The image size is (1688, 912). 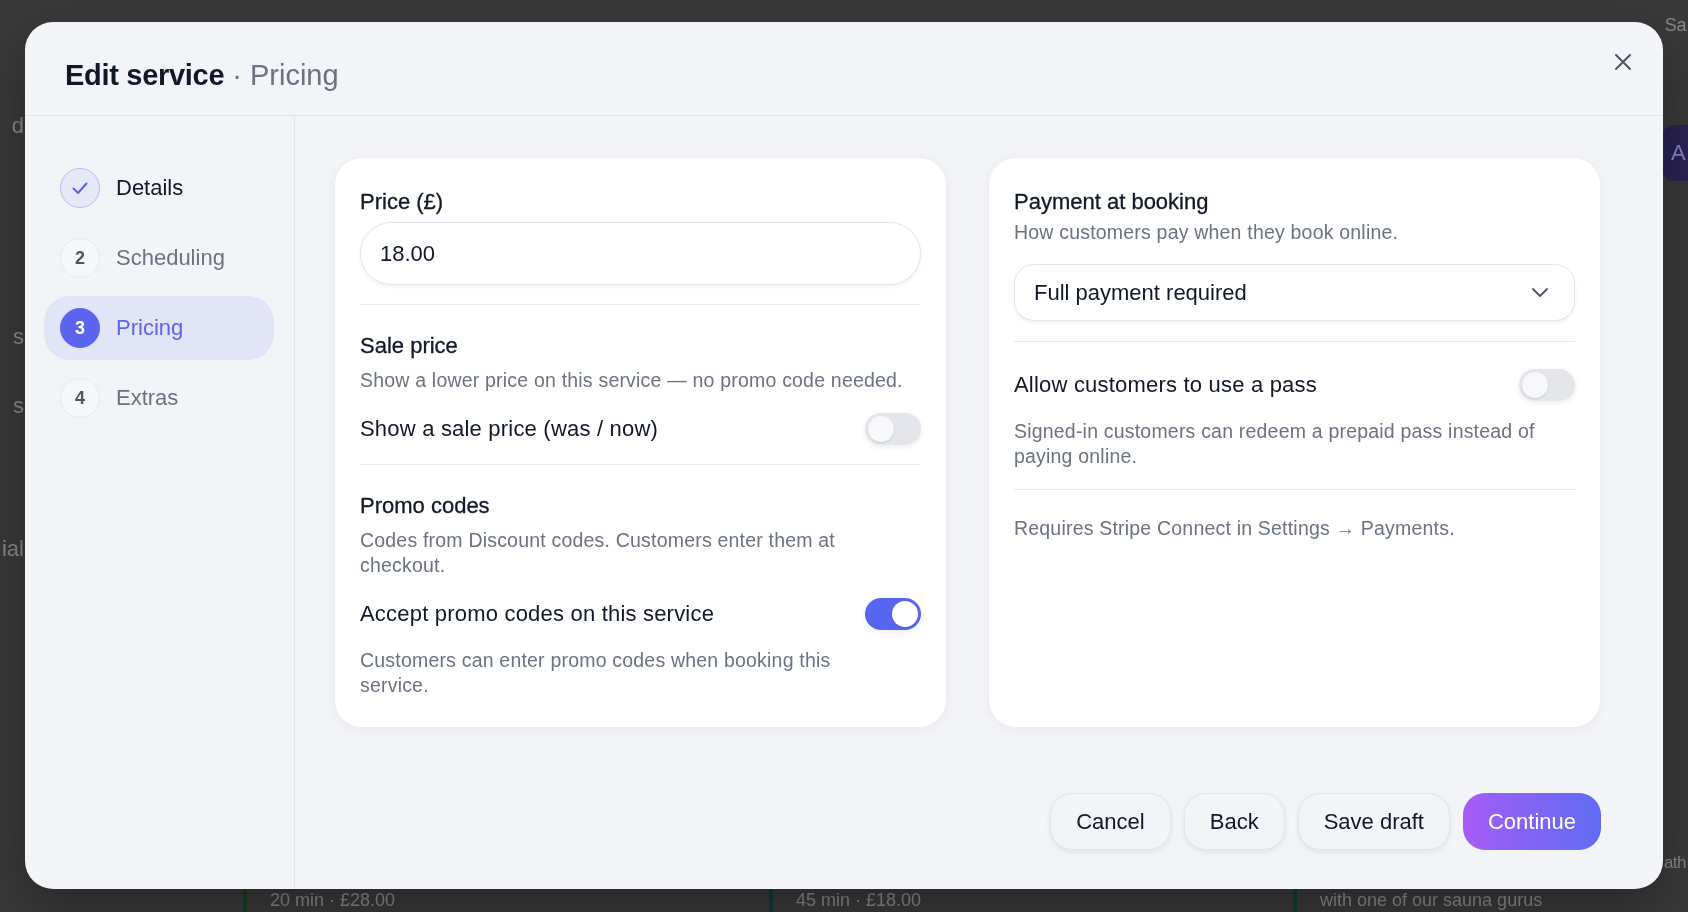 I want to click on field-label: Price (£), so click(x=402, y=202).